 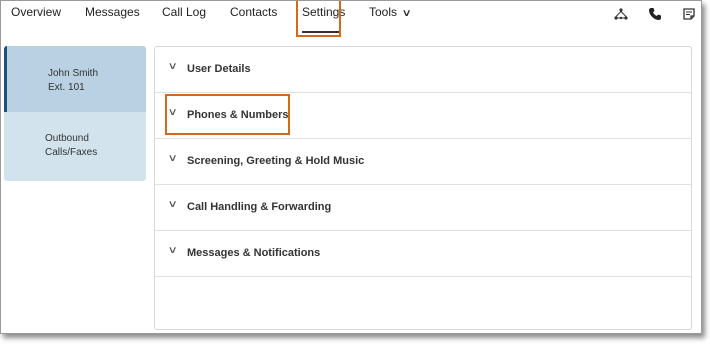 I want to click on network-icon, so click(x=621, y=14).